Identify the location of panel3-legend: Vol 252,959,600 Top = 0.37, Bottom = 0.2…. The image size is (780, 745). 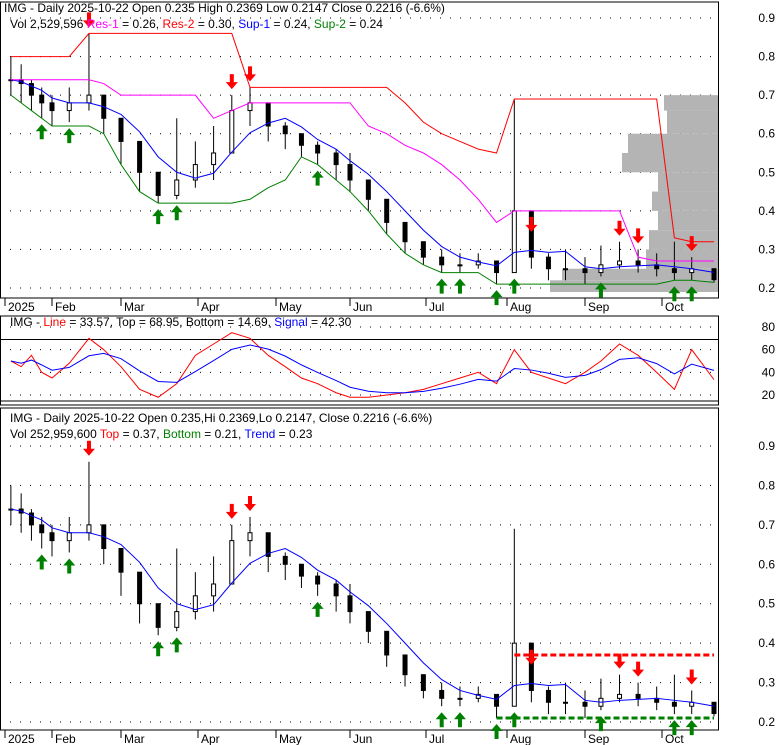
(161, 434).